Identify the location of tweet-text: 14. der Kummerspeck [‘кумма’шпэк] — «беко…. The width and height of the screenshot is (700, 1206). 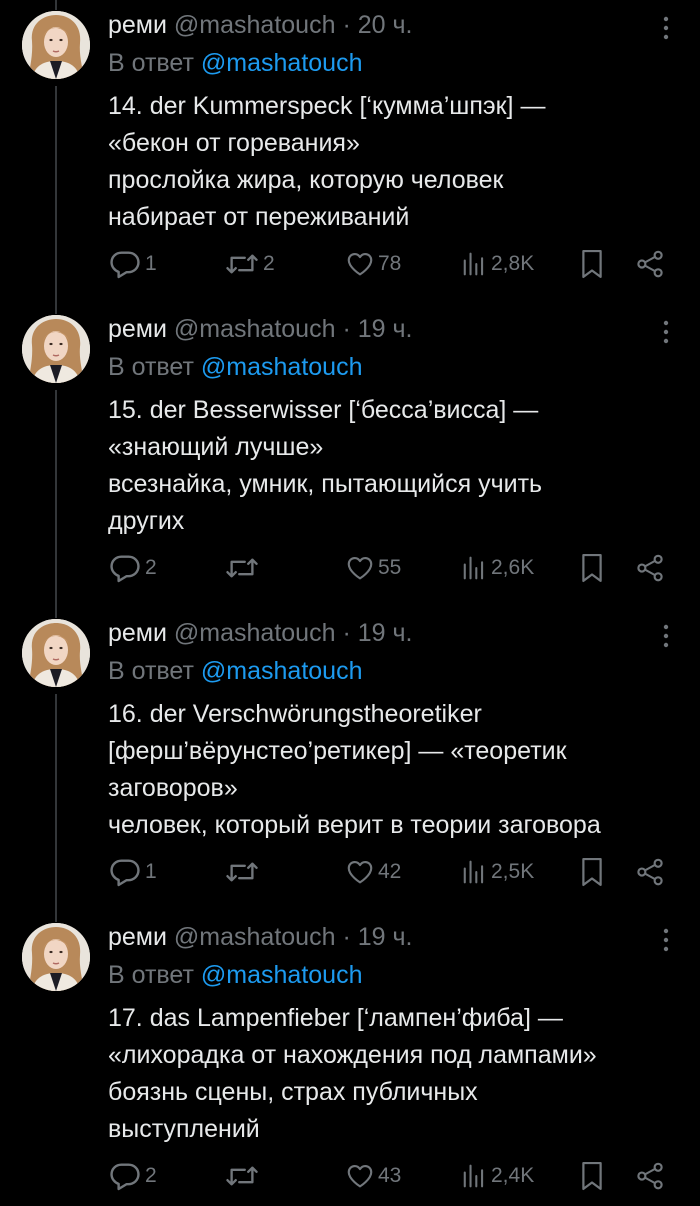
(398, 162).